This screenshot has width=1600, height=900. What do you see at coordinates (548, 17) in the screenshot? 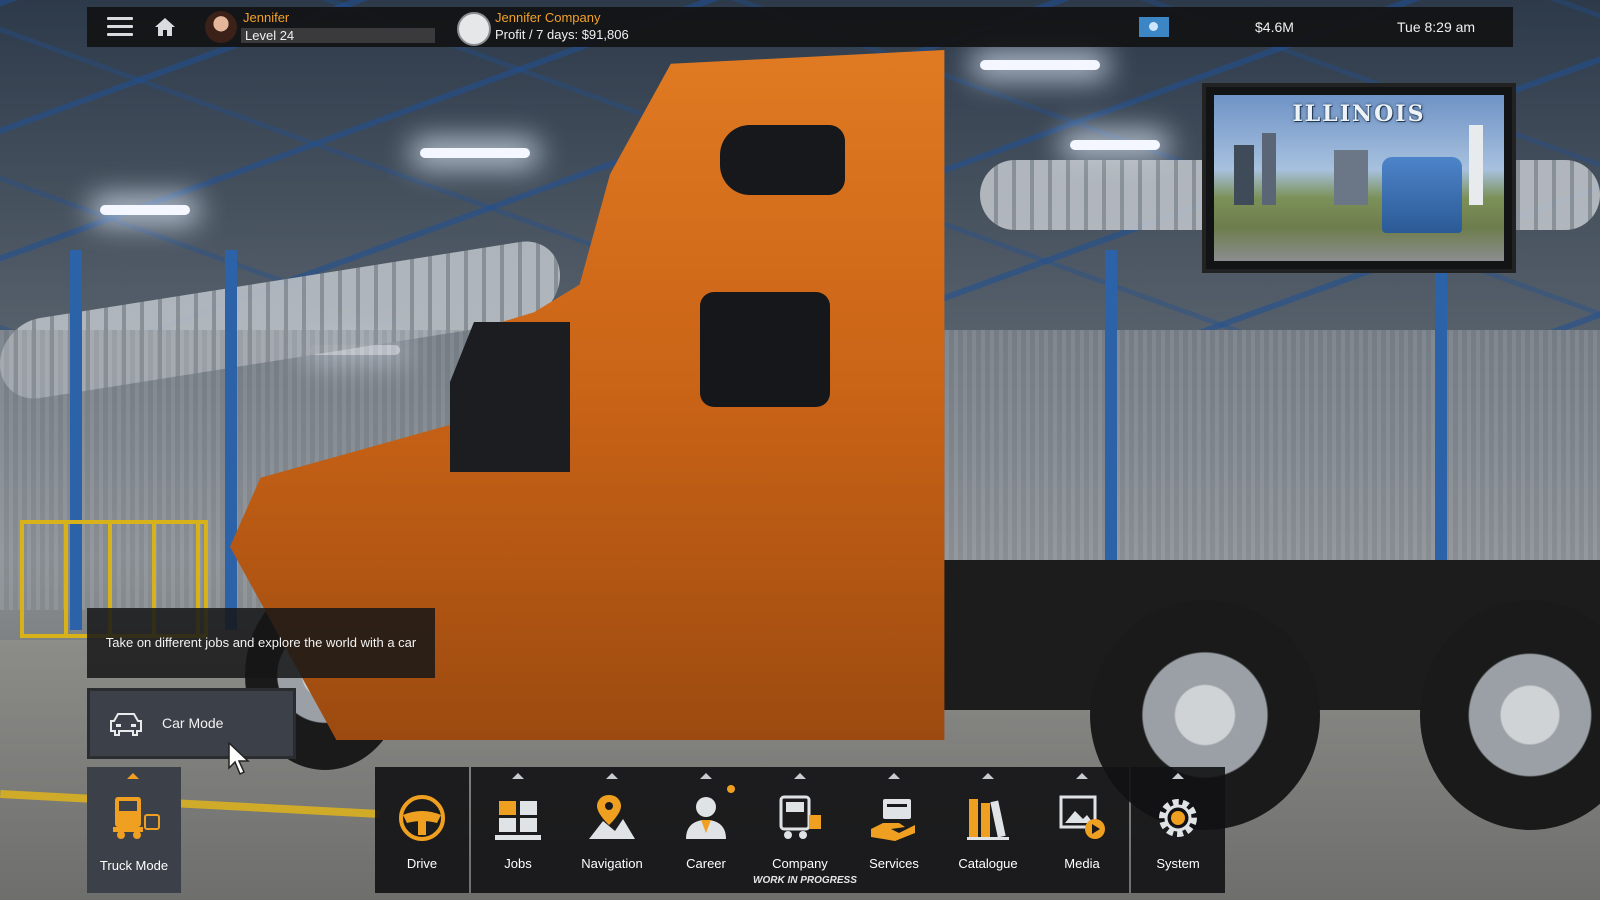
I see `company-name: Jennifer Company` at bounding box center [548, 17].